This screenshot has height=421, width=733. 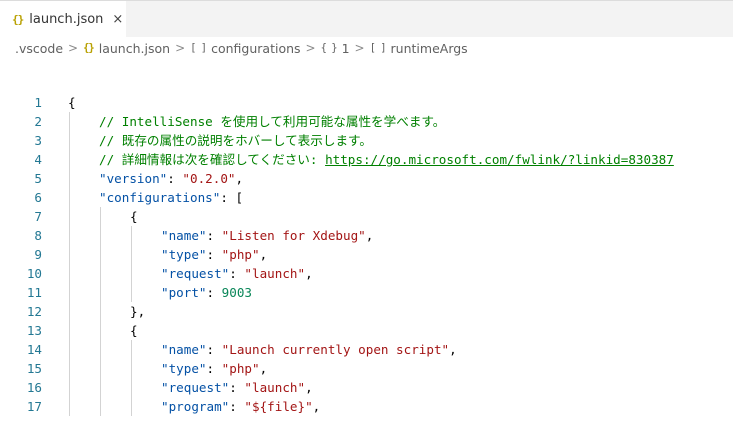 What do you see at coordinates (171, 178) in the screenshot?
I see `code-content: "version": "0.2.0",` at bounding box center [171, 178].